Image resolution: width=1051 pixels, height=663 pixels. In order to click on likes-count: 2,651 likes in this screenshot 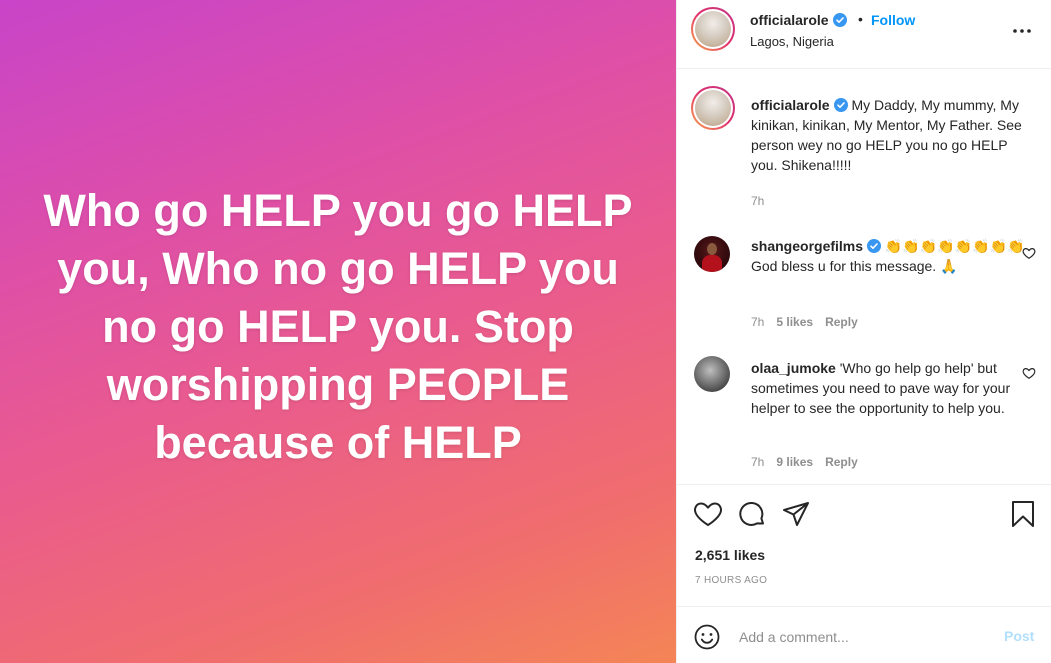, I will do `click(730, 555)`.